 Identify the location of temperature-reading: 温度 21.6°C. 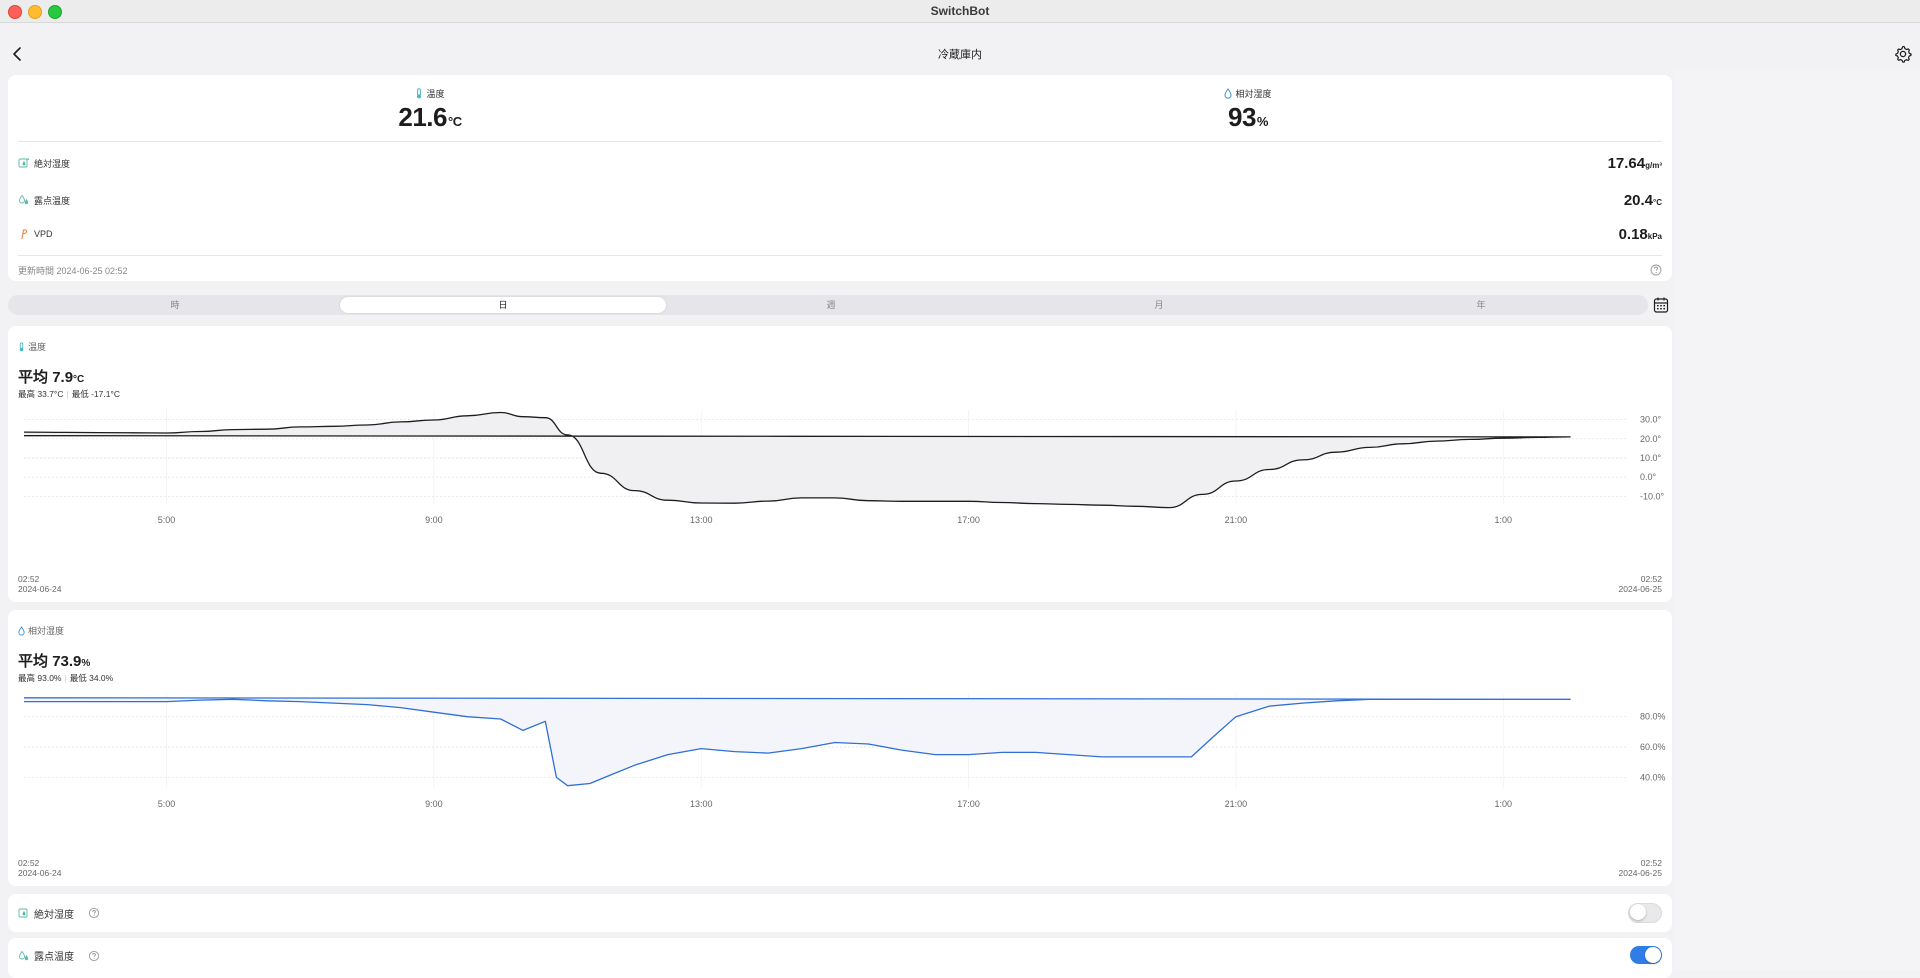
(430, 110).